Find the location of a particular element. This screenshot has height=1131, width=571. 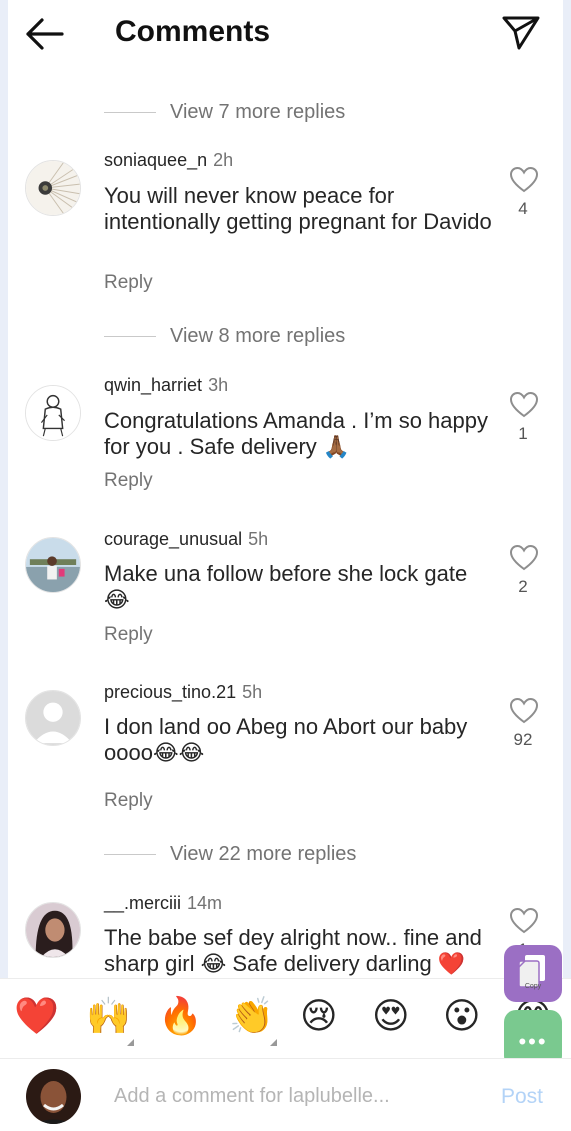

emoji-quick-reactions: ❤️ 🙌 🔥 👏 😢 😍 😮 😂 is located at coordinates (285, 1018).